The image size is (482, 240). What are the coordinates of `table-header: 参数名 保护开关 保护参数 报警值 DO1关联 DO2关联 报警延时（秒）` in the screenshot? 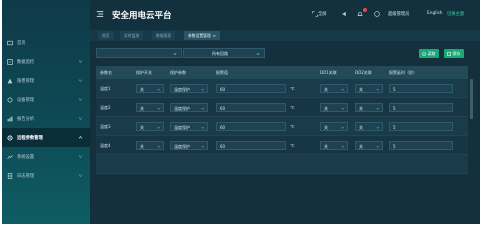 It's located at (282, 72).